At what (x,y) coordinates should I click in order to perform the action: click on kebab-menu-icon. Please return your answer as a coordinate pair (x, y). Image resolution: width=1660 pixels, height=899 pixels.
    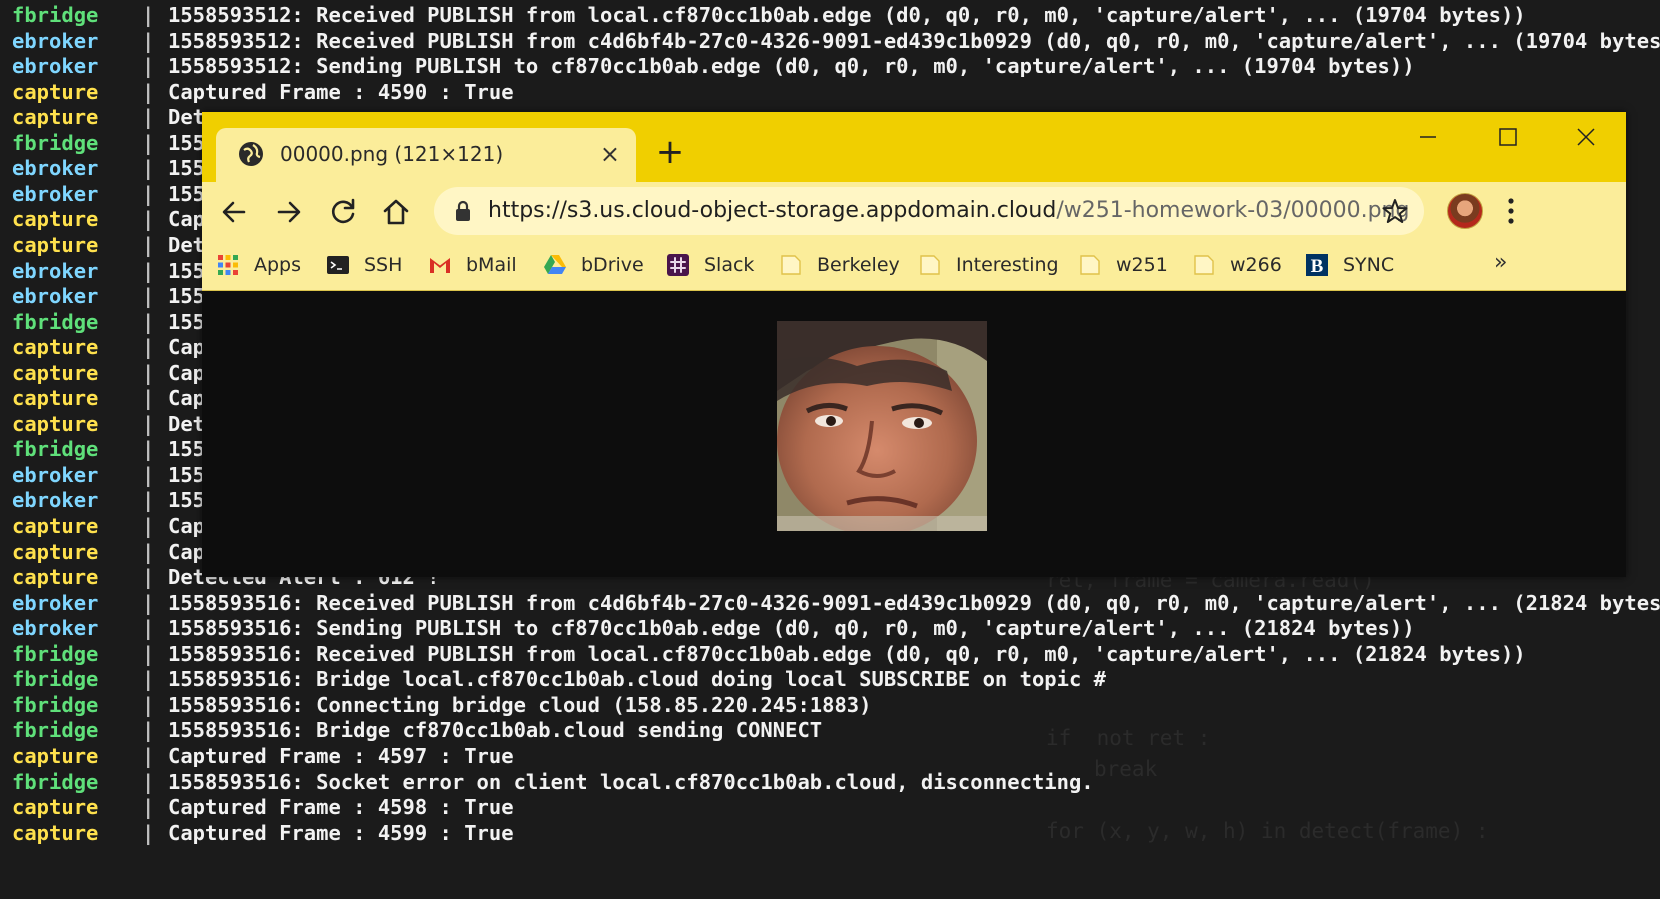
    Looking at the image, I should click on (1511, 211).